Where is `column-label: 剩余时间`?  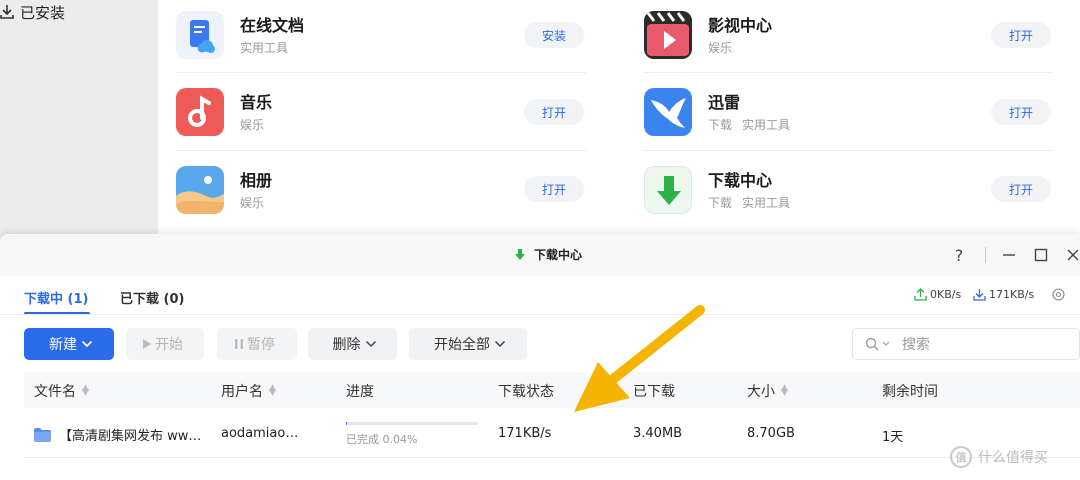
column-label: 剩余时间 is located at coordinates (910, 392).